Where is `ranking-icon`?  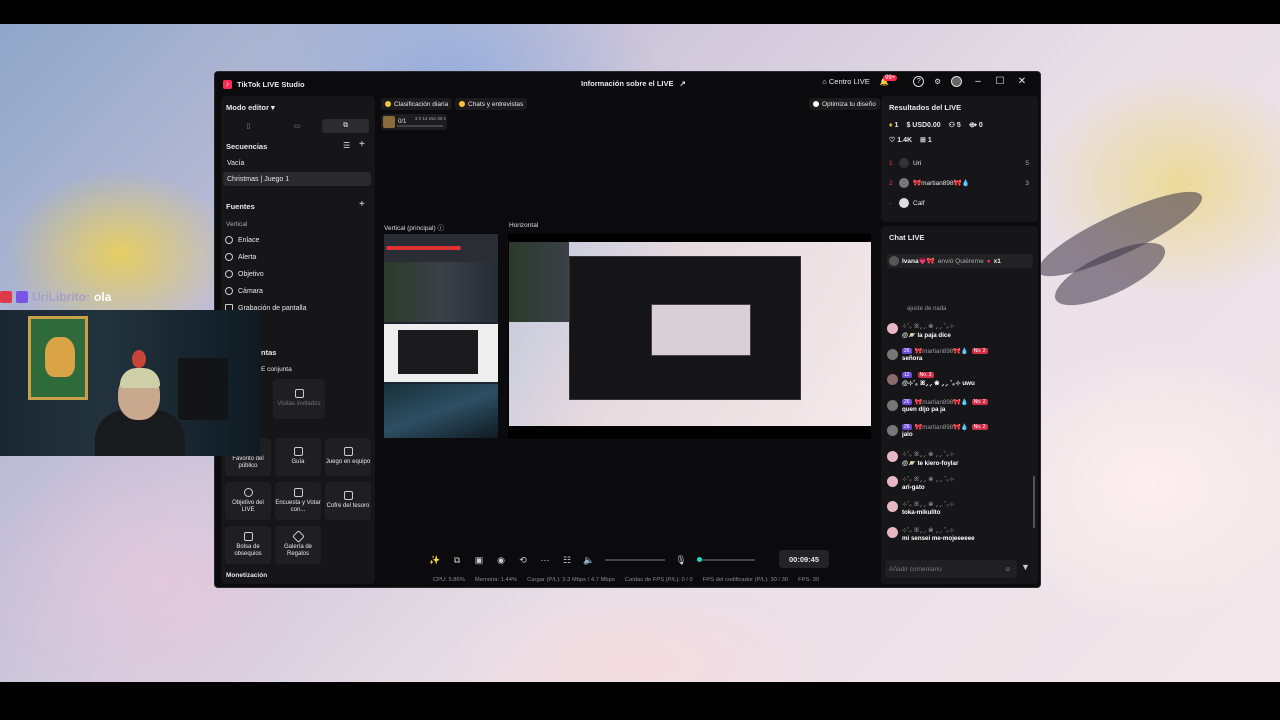 ranking-icon is located at coordinates (388, 104).